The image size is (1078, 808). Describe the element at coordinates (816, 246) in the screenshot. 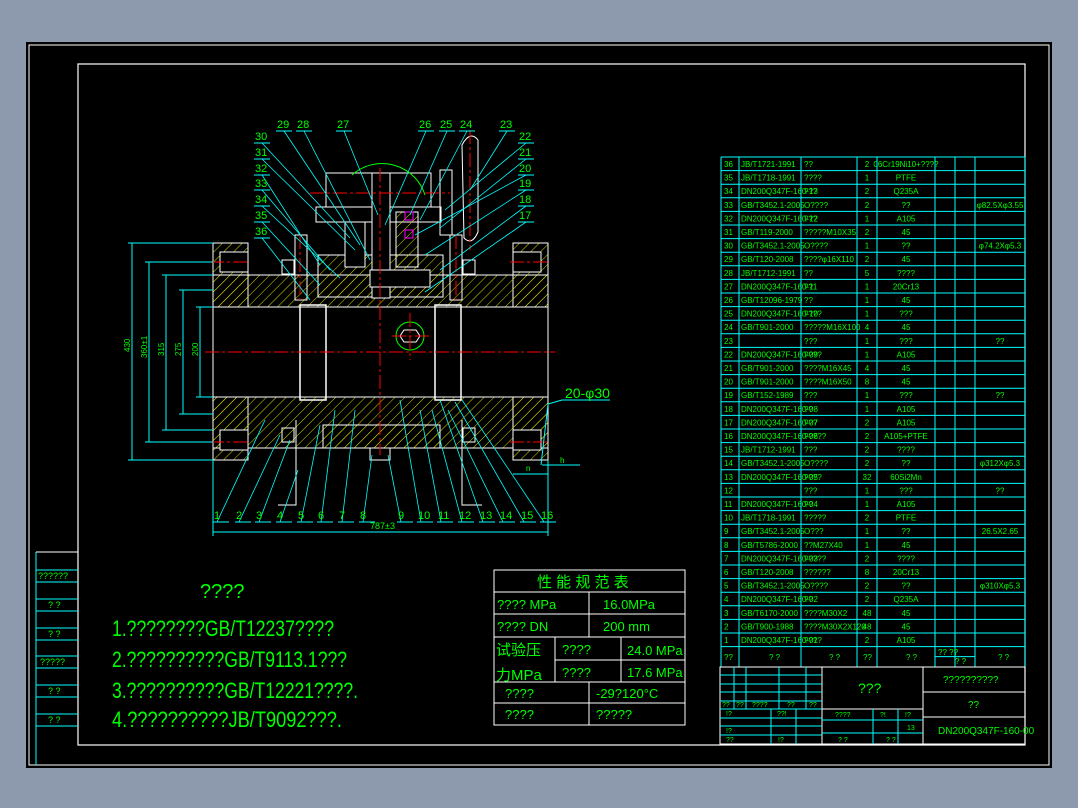

I see `parts-cell: O????` at that location.